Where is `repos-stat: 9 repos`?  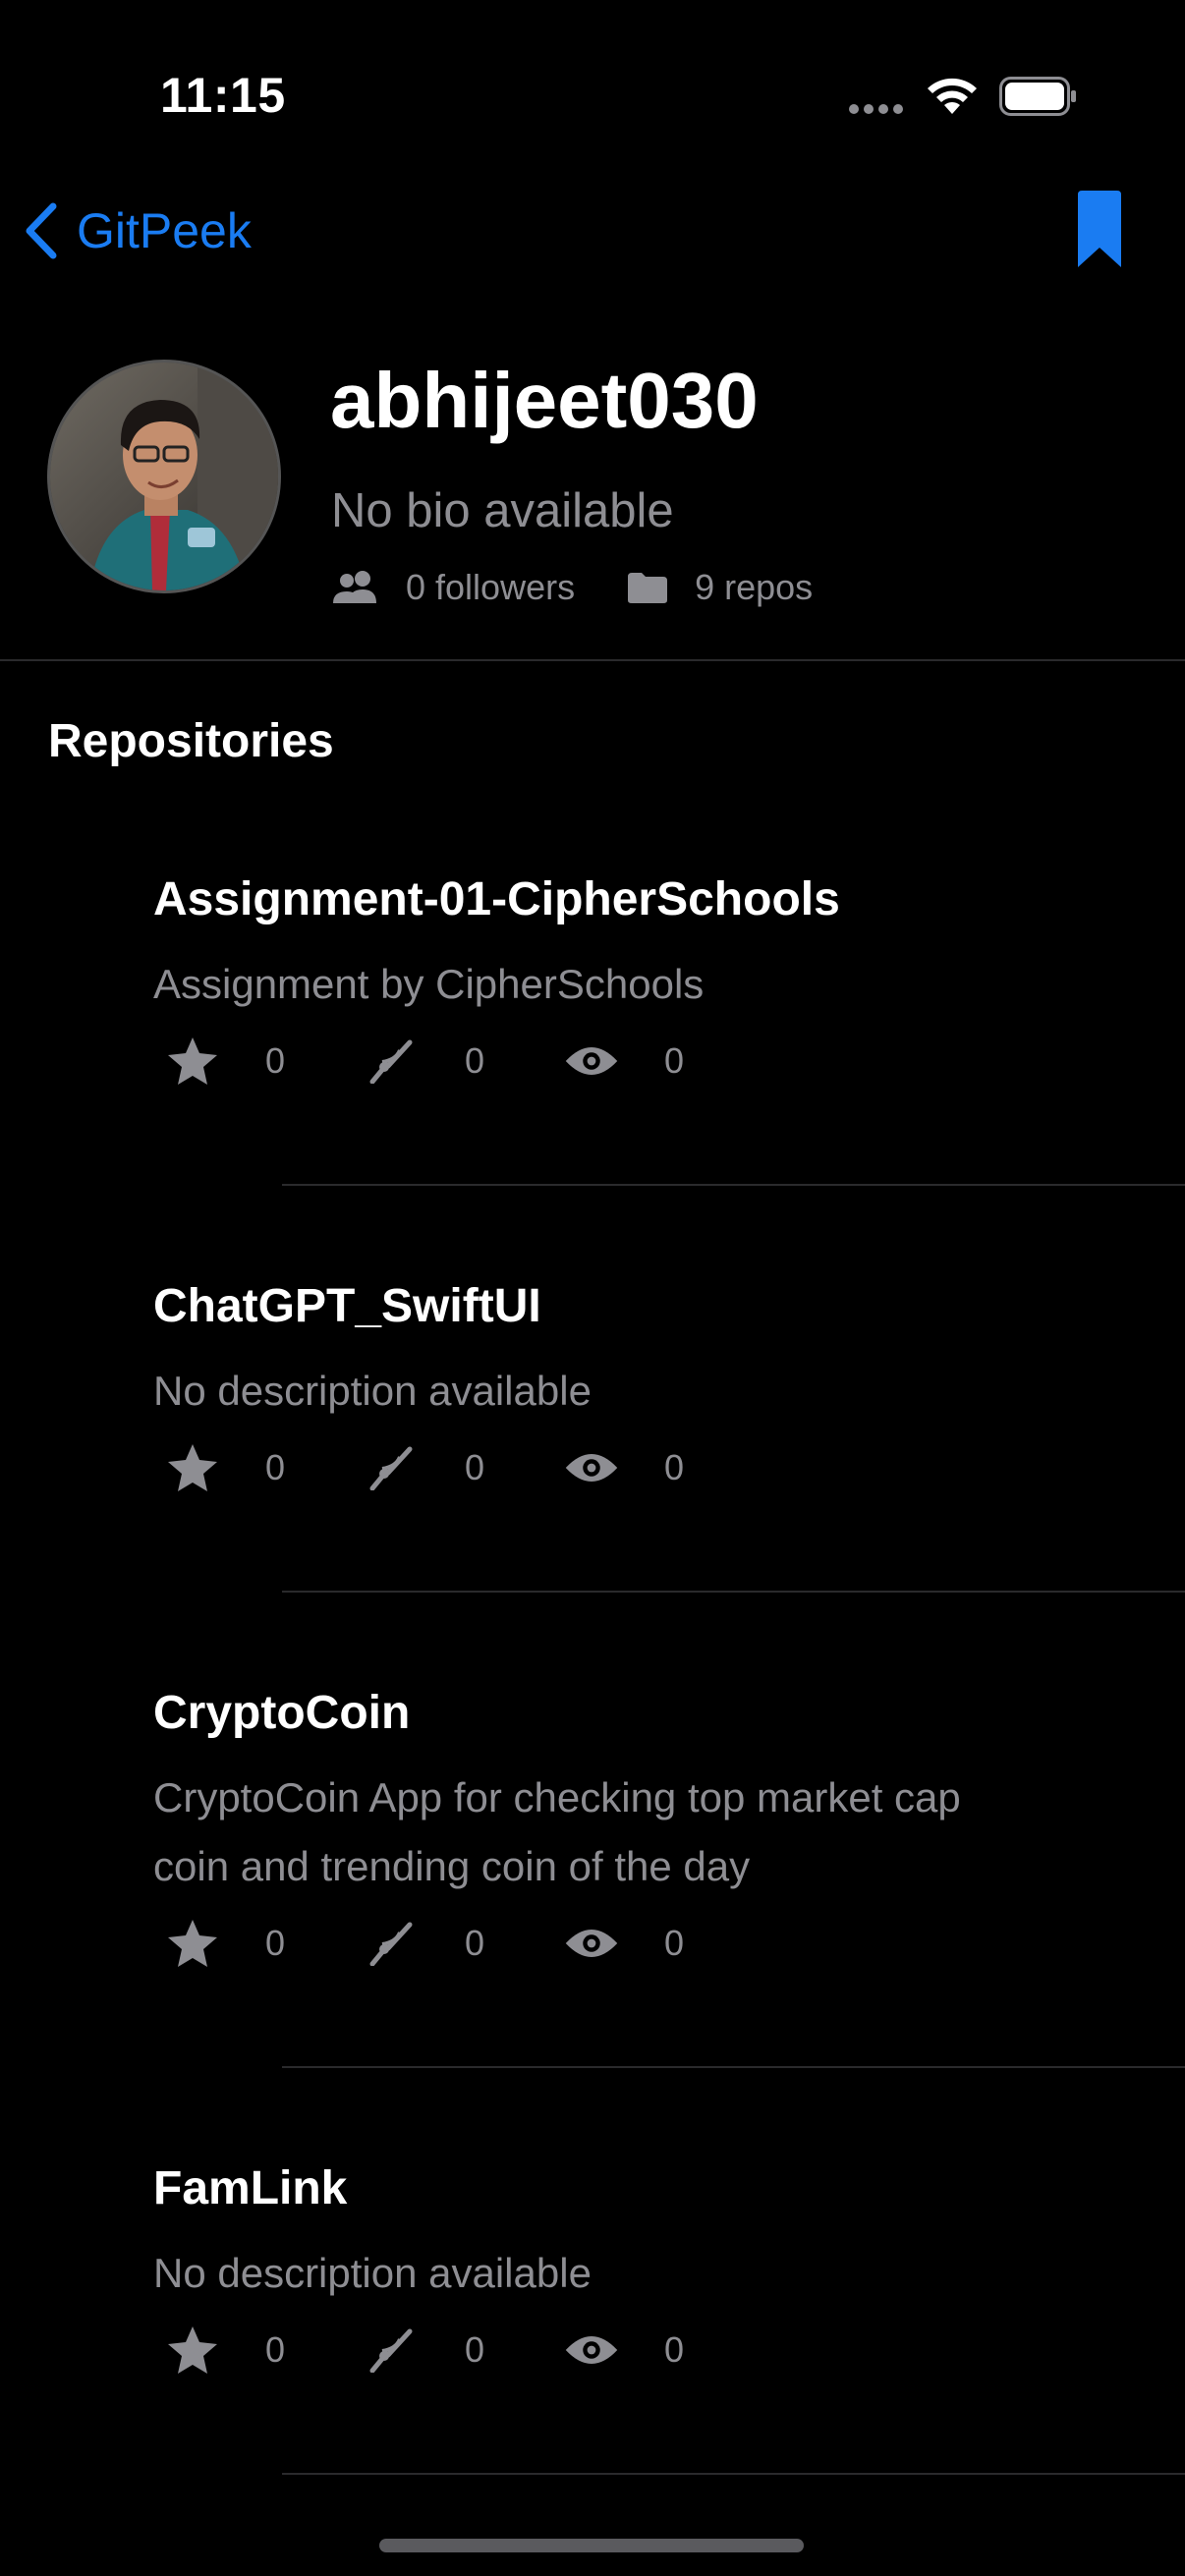 repos-stat: 9 repos is located at coordinates (720, 587).